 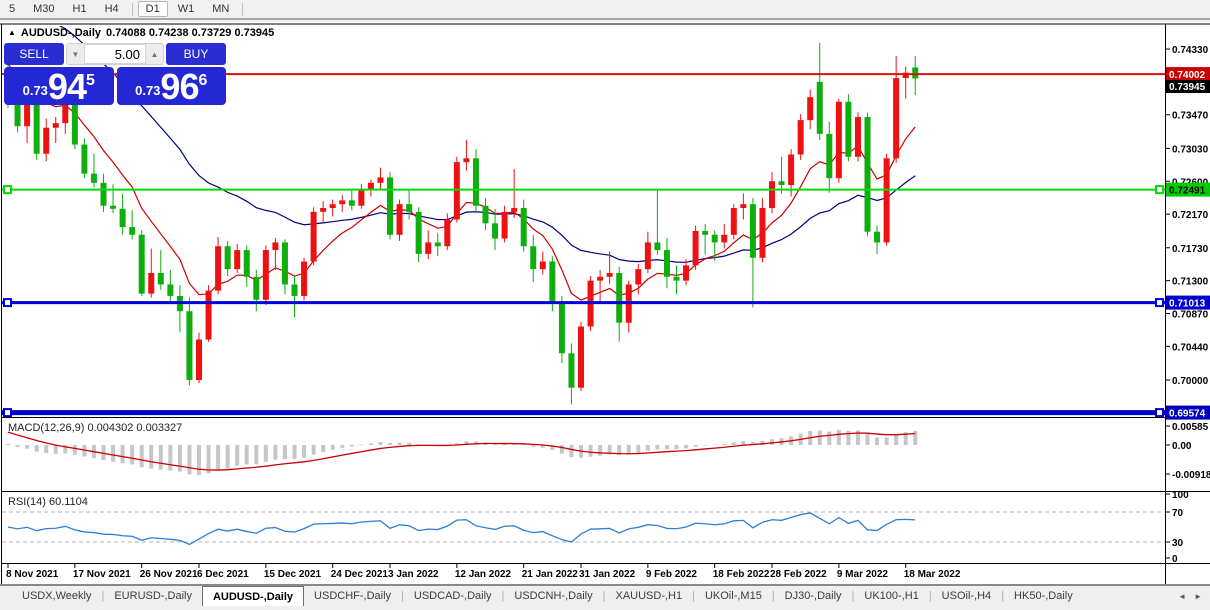 I want to click on svg-text: 21 Jan 2022, so click(x=550, y=574).